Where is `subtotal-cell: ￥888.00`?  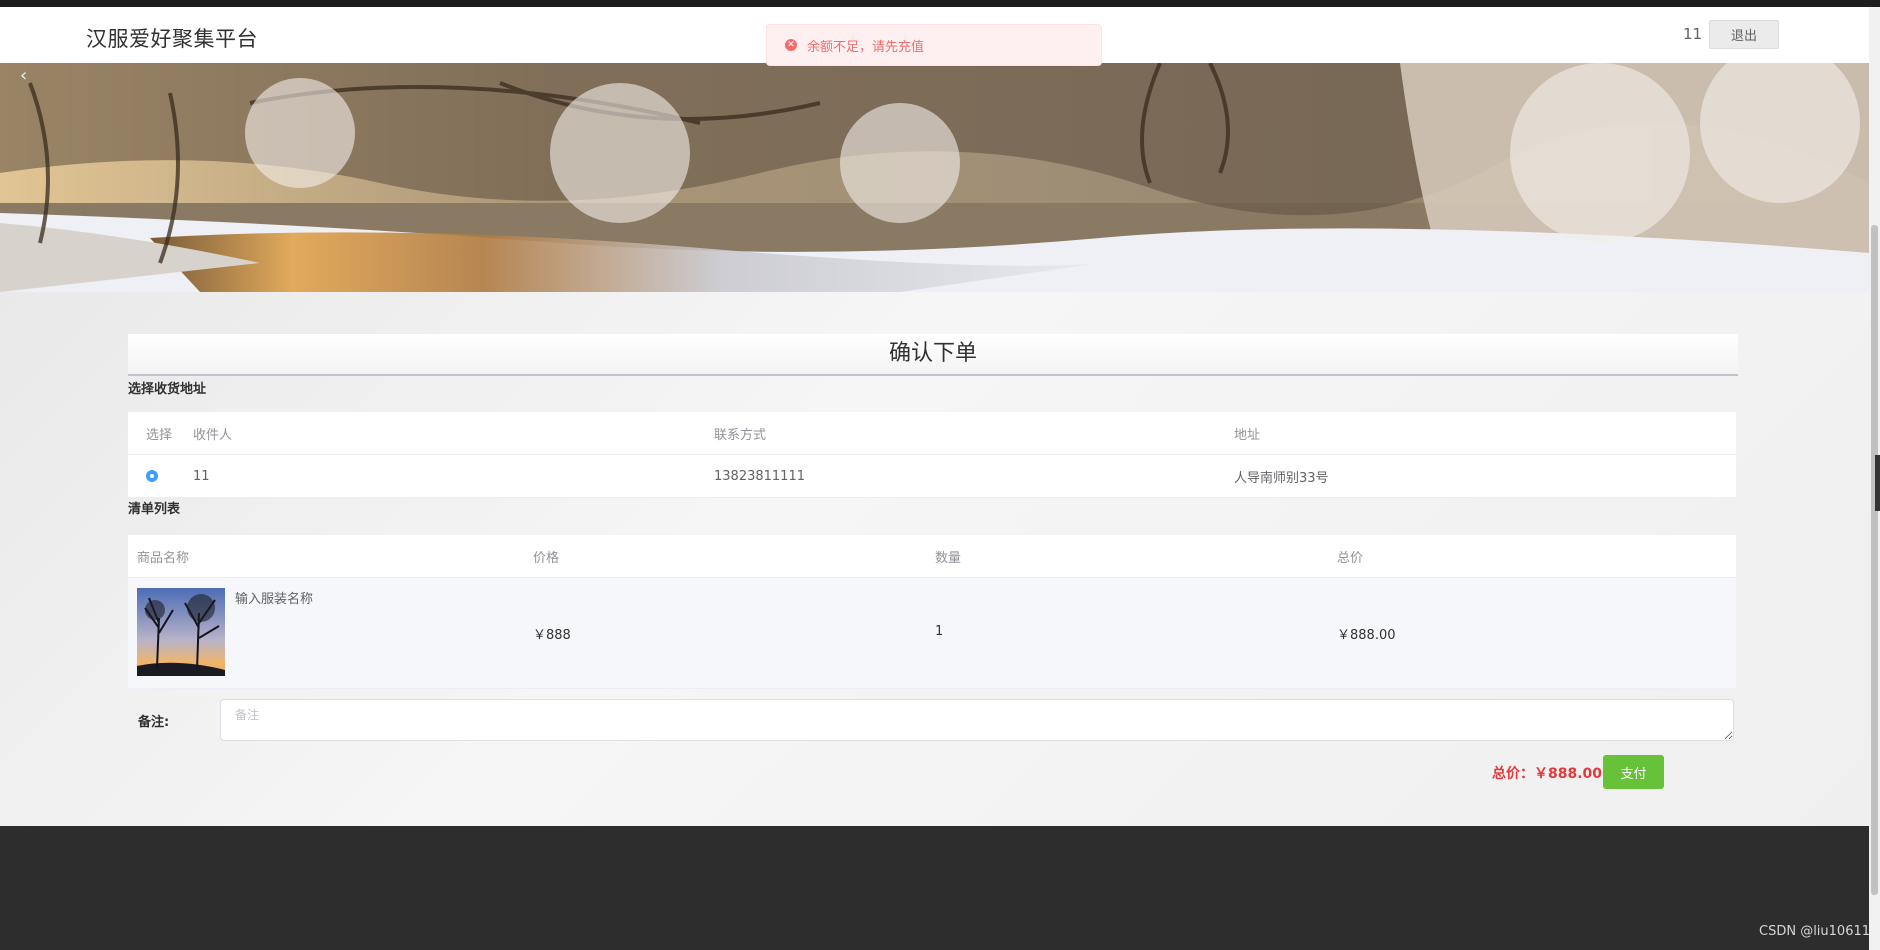
subtotal-cell: ￥888.00 is located at coordinates (1366, 635).